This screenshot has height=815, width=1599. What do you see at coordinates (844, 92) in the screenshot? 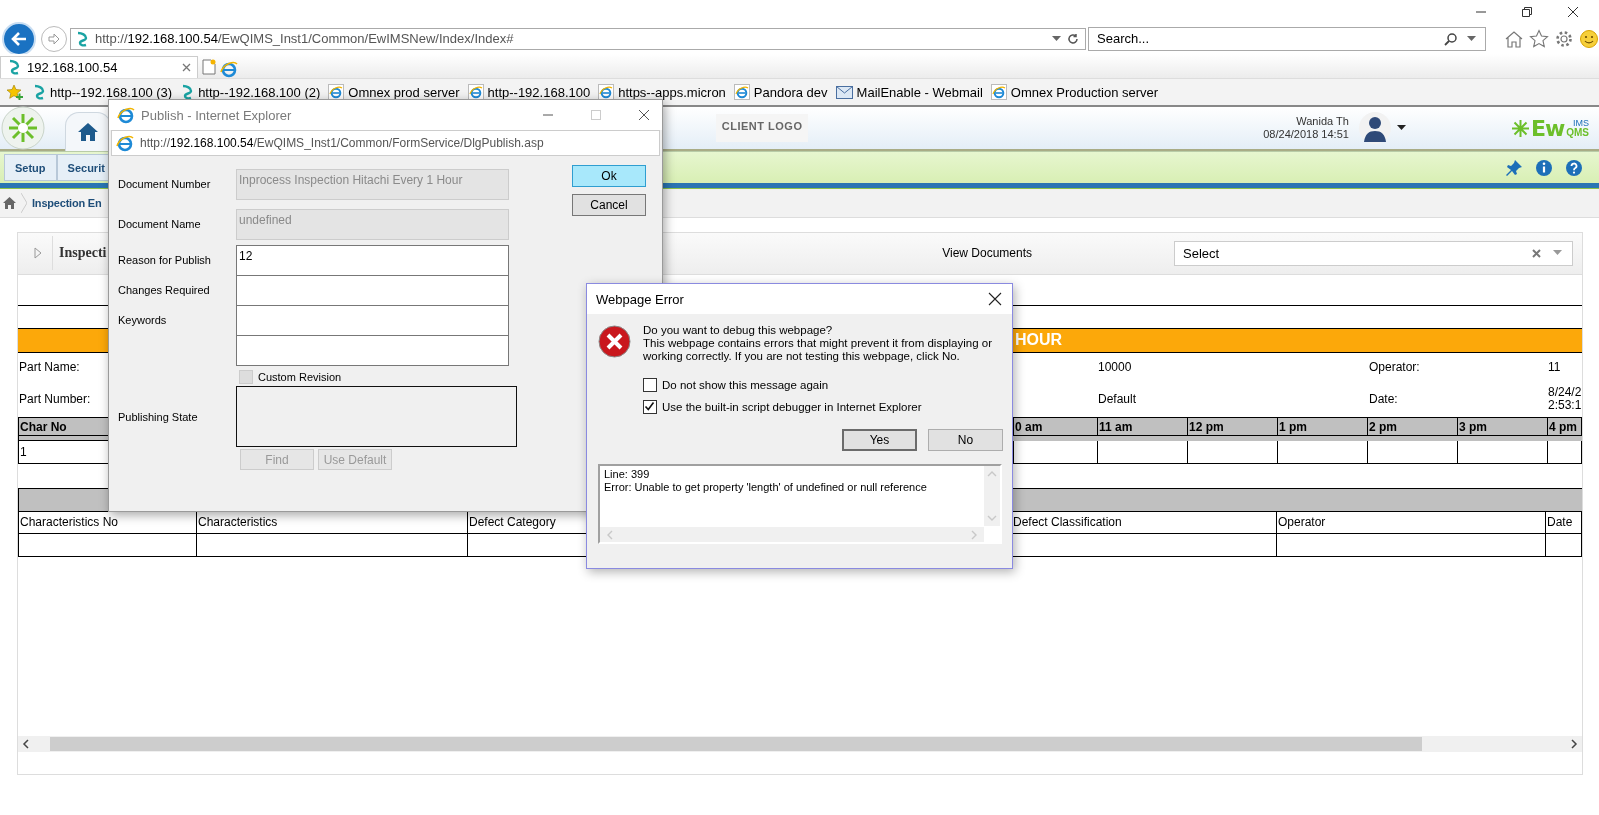
I see `envelope-icon` at bounding box center [844, 92].